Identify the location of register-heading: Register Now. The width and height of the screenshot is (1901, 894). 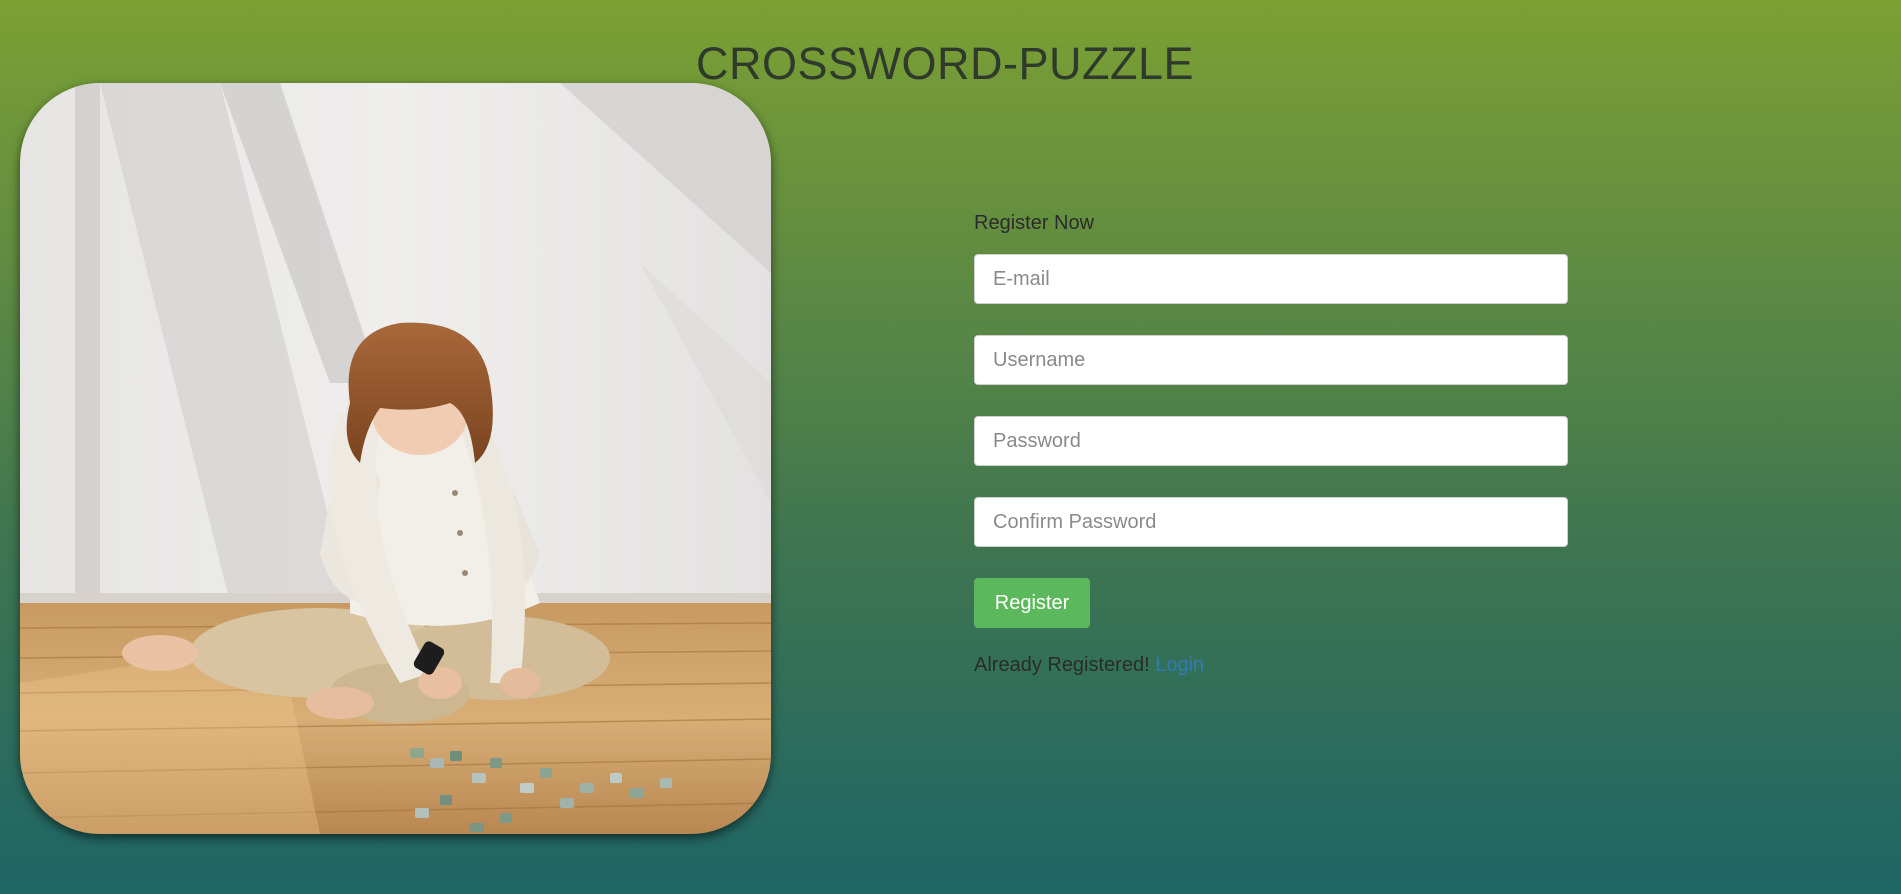
(1034, 223).